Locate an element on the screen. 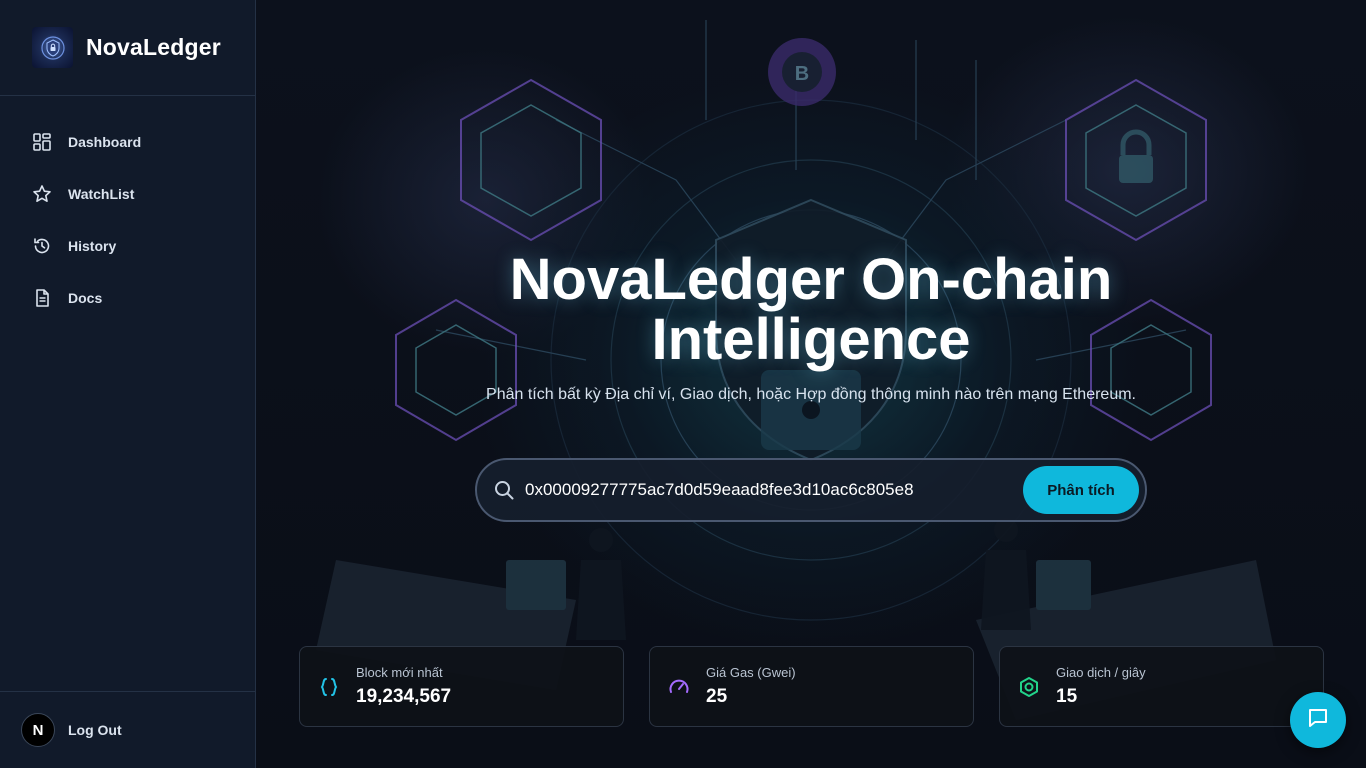 The image size is (1366, 768). sidebar-item-label: WatchList is located at coordinates (101, 194).